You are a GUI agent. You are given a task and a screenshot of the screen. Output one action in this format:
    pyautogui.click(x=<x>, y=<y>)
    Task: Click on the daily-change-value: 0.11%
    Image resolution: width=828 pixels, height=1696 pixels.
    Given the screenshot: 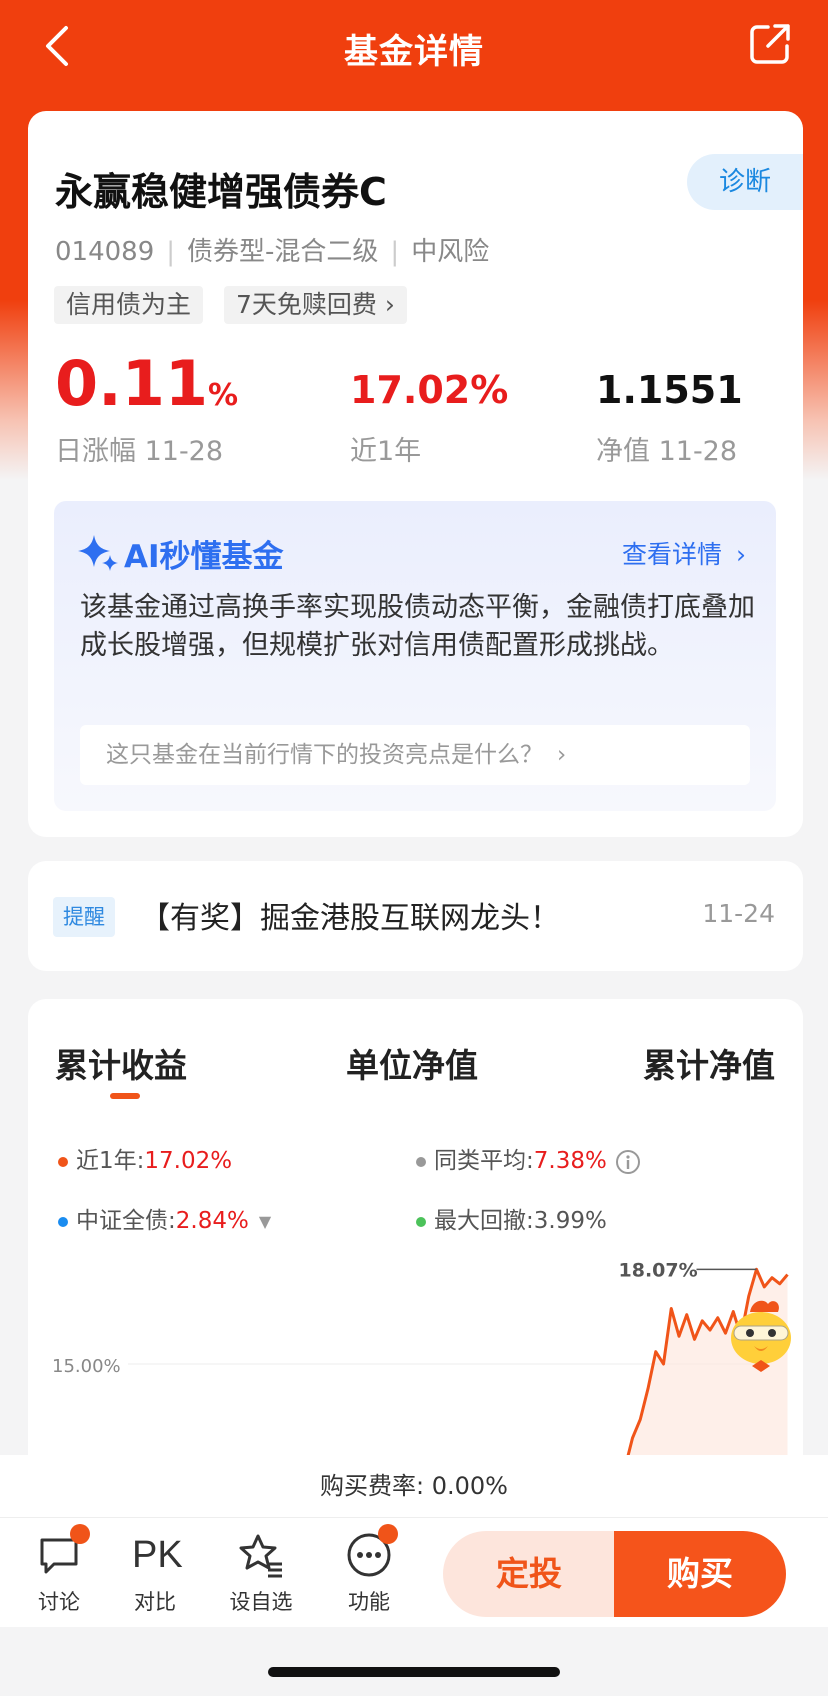 What is the action you would take?
    pyautogui.click(x=146, y=383)
    